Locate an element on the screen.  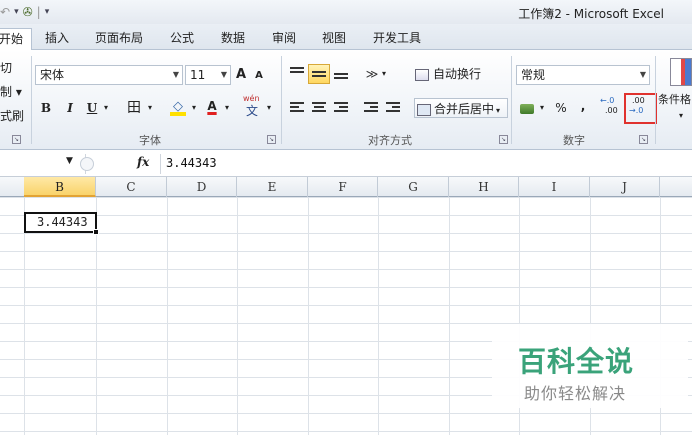
column-header-c: C is located at coordinates (131, 187).